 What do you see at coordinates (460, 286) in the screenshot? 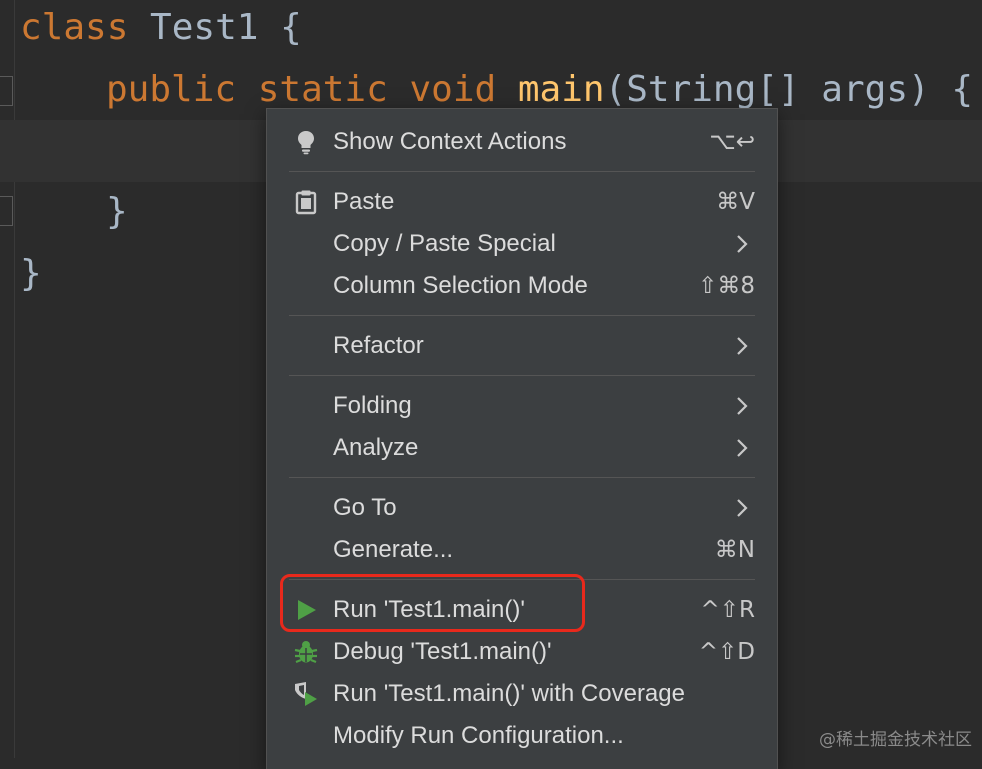
I see `menu-item-label: Column Selection Mode` at bounding box center [460, 286].